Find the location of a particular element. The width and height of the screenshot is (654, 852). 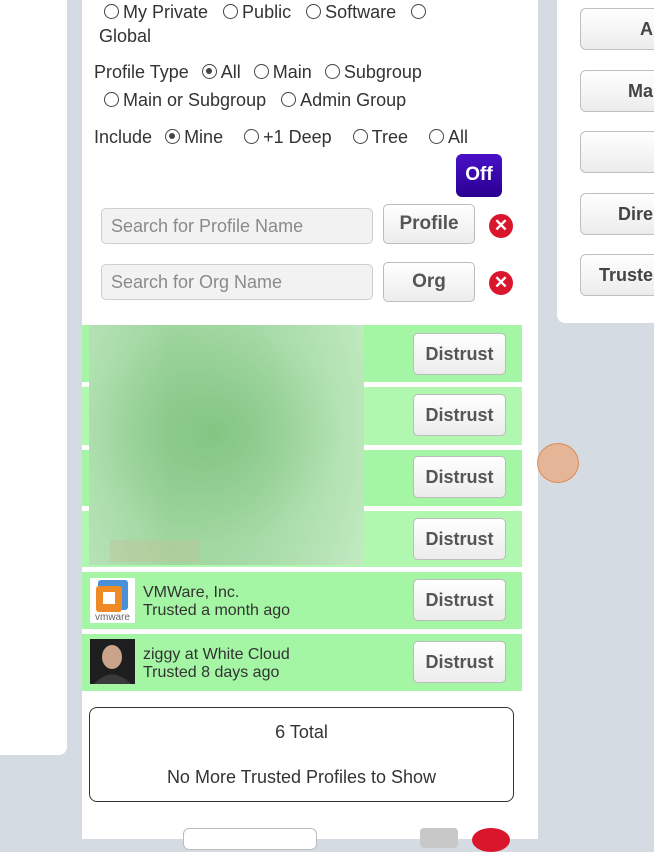

radio-label: Public is located at coordinates (267, 12).